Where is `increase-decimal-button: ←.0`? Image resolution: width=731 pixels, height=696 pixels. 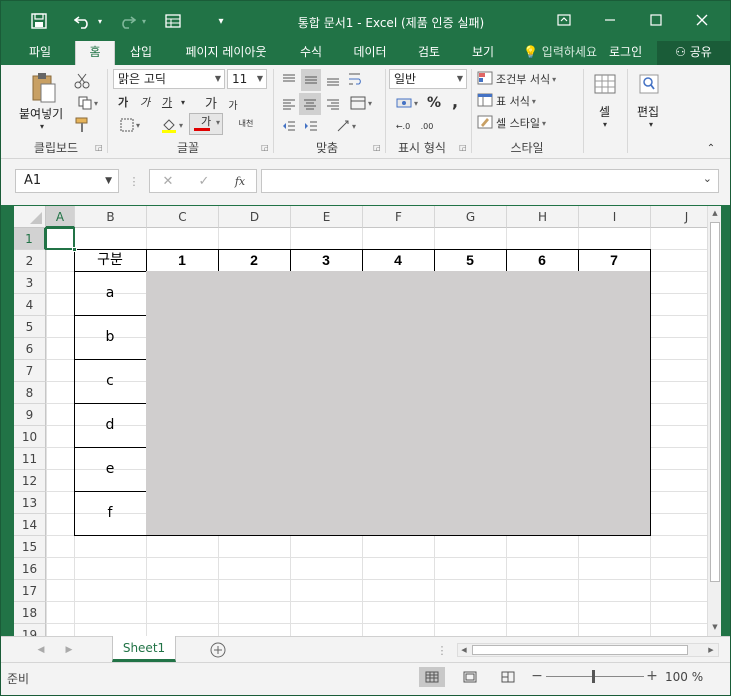 increase-decimal-button: ←.0 is located at coordinates (403, 126).